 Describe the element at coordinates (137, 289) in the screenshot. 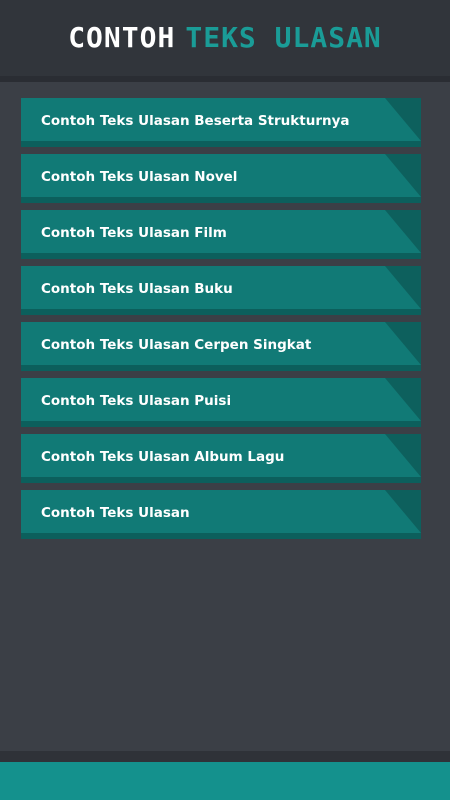

I see `menu-item-label: Contoh Teks Ulasan Buku` at that location.